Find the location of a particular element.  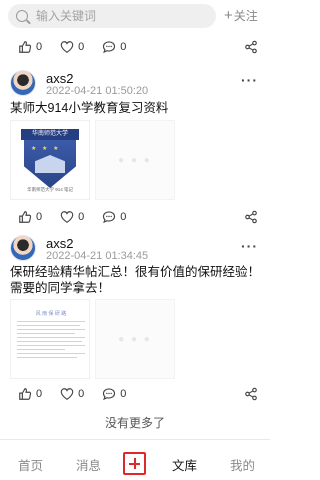

document-preview: 风 雨 保 研 路 is located at coordinates (51, 335).